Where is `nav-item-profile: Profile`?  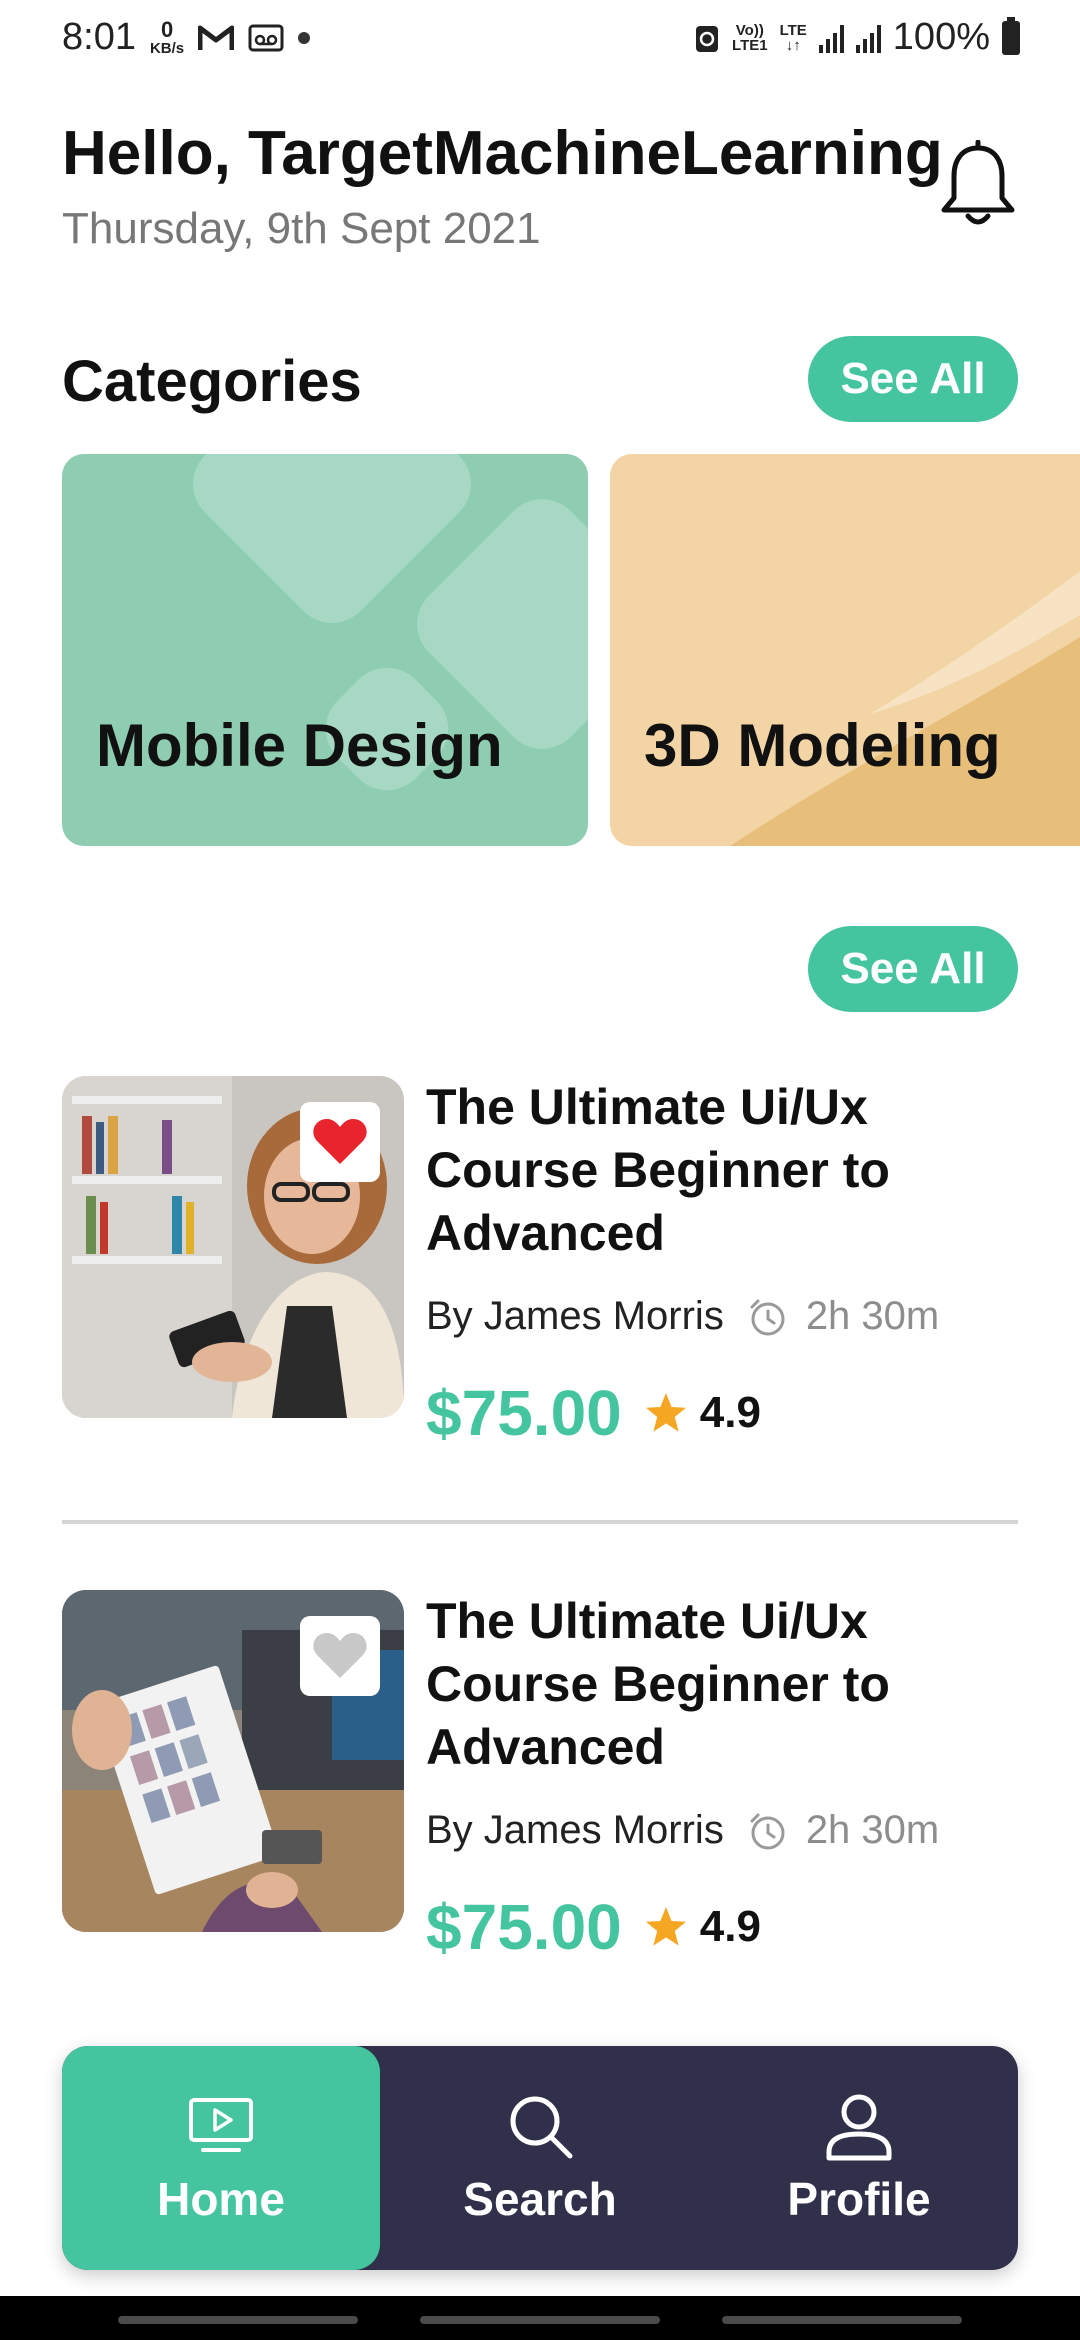
nav-item-profile: Profile is located at coordinates (859, 2158).